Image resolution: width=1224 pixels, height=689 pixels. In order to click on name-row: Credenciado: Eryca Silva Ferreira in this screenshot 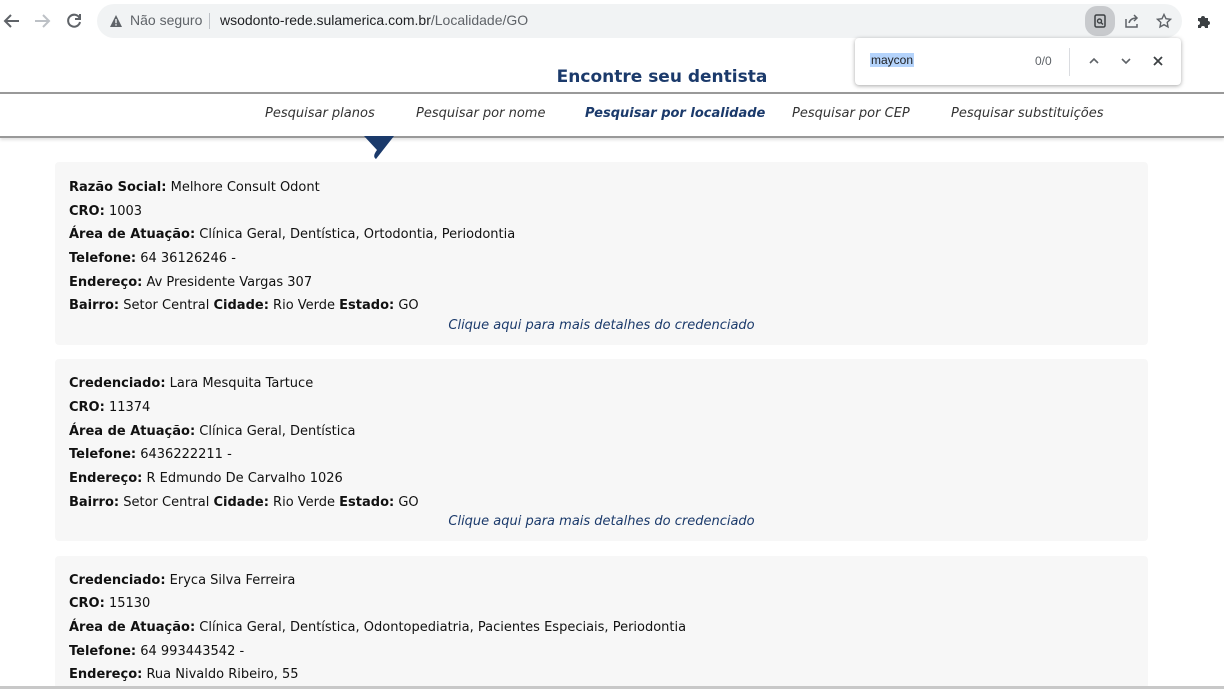, I will do `click(182, 580)`.